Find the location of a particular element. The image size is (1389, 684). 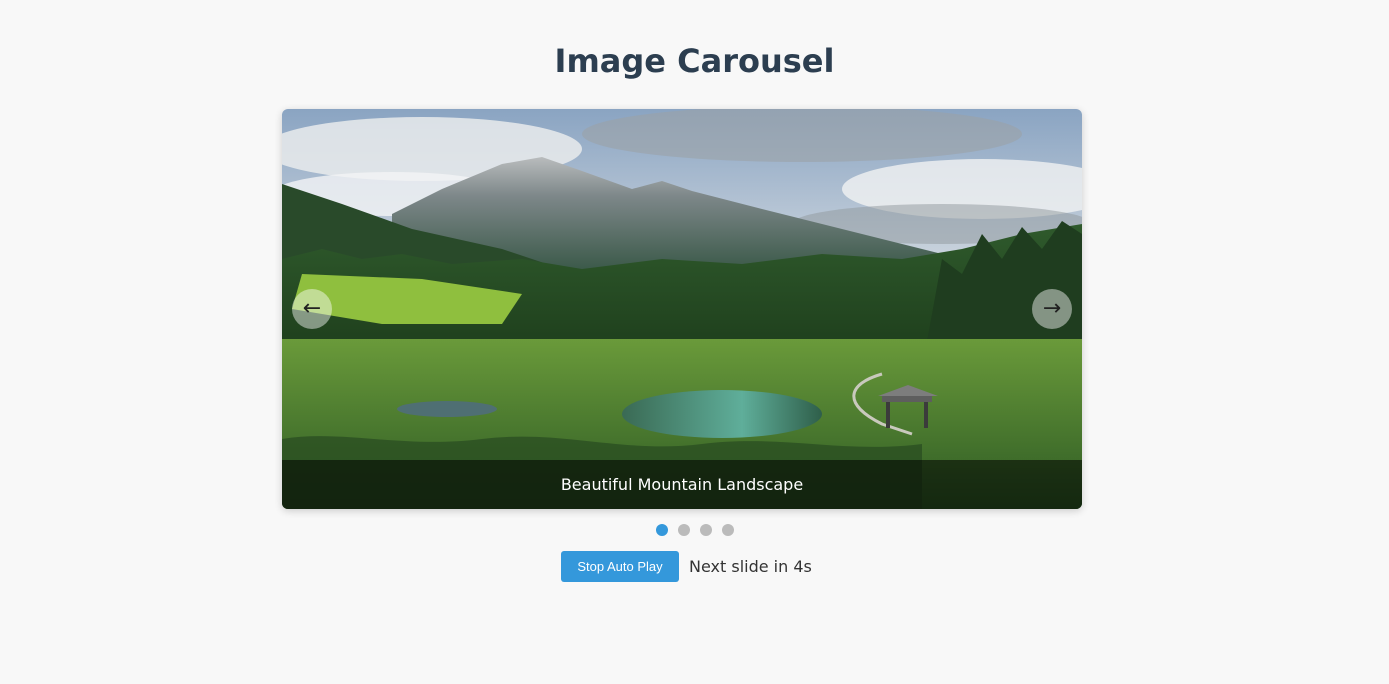

carousel-controls: Stop Auto Play Next slide in 4s is located at coordinates (686, 566).